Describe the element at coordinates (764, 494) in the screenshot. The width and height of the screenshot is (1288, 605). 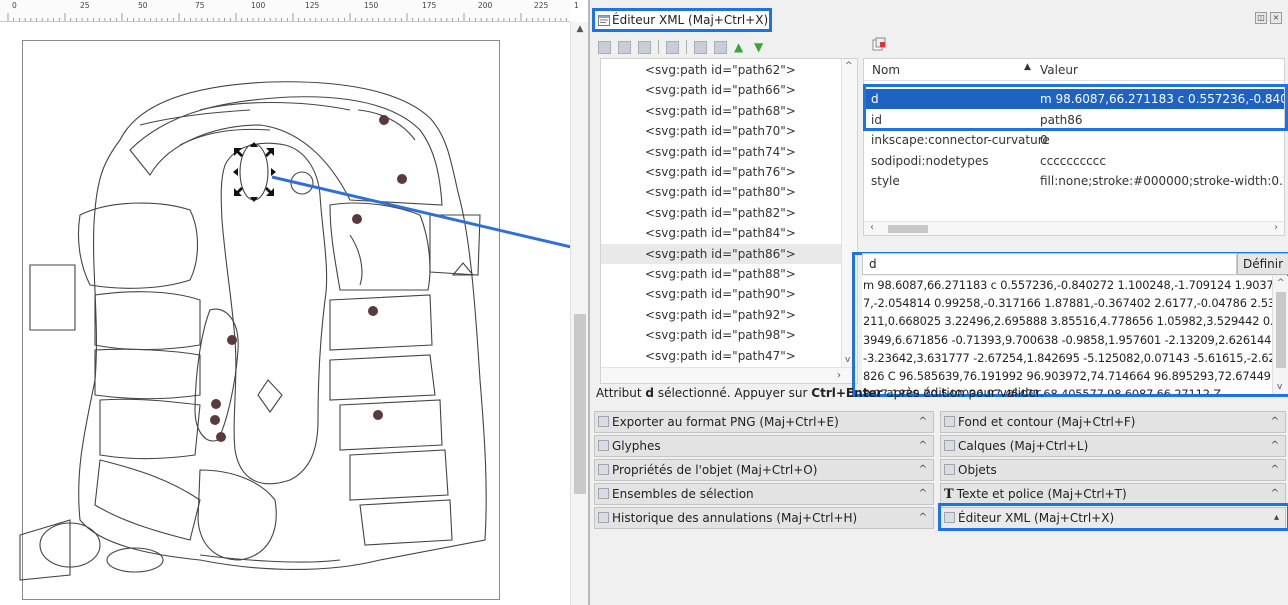
I see `dock-item: Ensembles de sélection ^` at that location.